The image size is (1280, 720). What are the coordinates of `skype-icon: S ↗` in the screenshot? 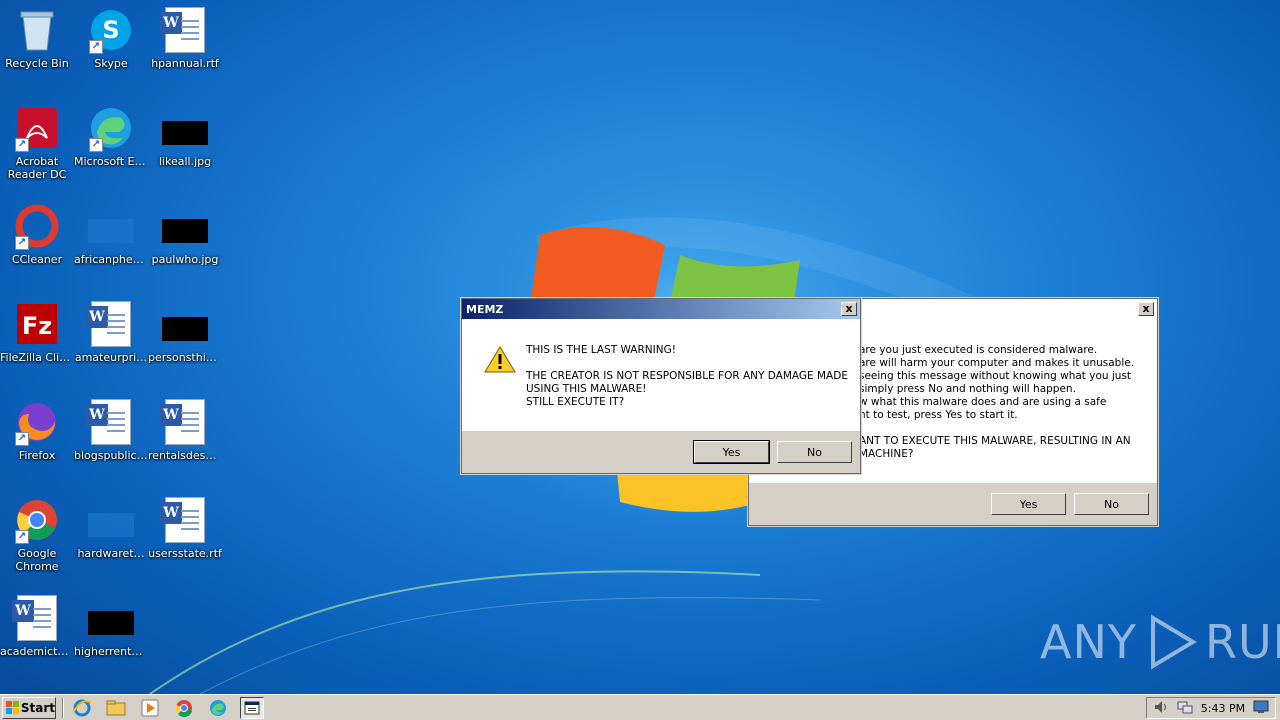 It's located at (111, 30).